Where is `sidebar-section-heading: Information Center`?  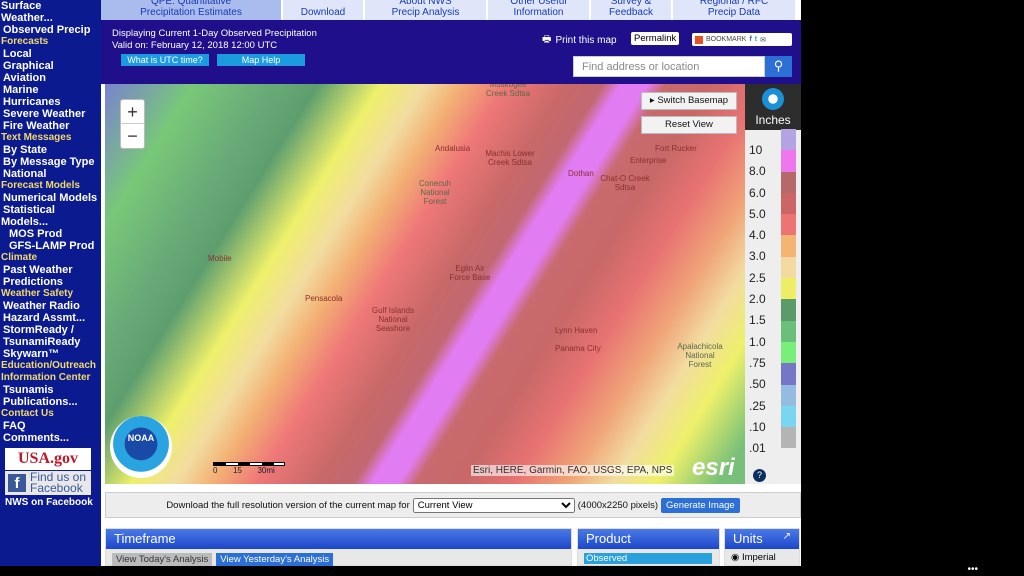 sidebar-section-heading: Information Center is located at coordinates (46, 377).